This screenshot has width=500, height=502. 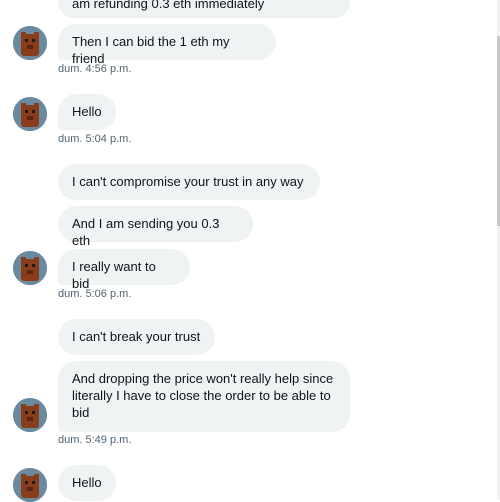 What do you see at coordinates (189, 182) in the screenshot?
I see `message-bubble: I can't compromise your trust in any way` at bounding box center [189, 182].